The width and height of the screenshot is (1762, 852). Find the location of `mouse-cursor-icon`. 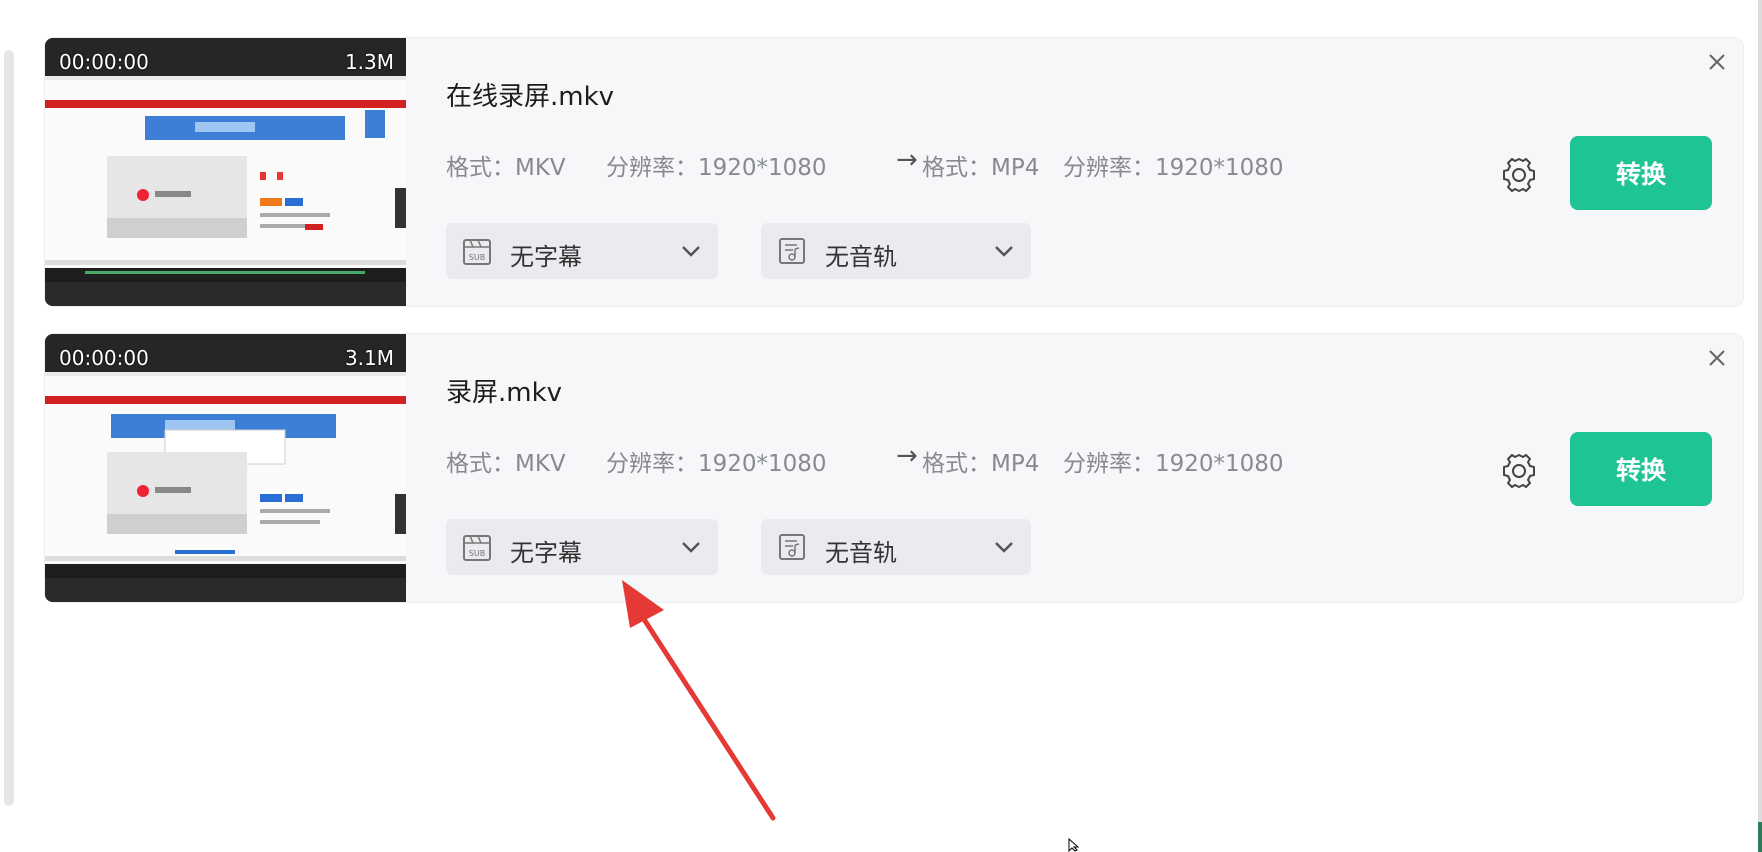

mouse-cursor-icon is located at coordinates (1074, 845).